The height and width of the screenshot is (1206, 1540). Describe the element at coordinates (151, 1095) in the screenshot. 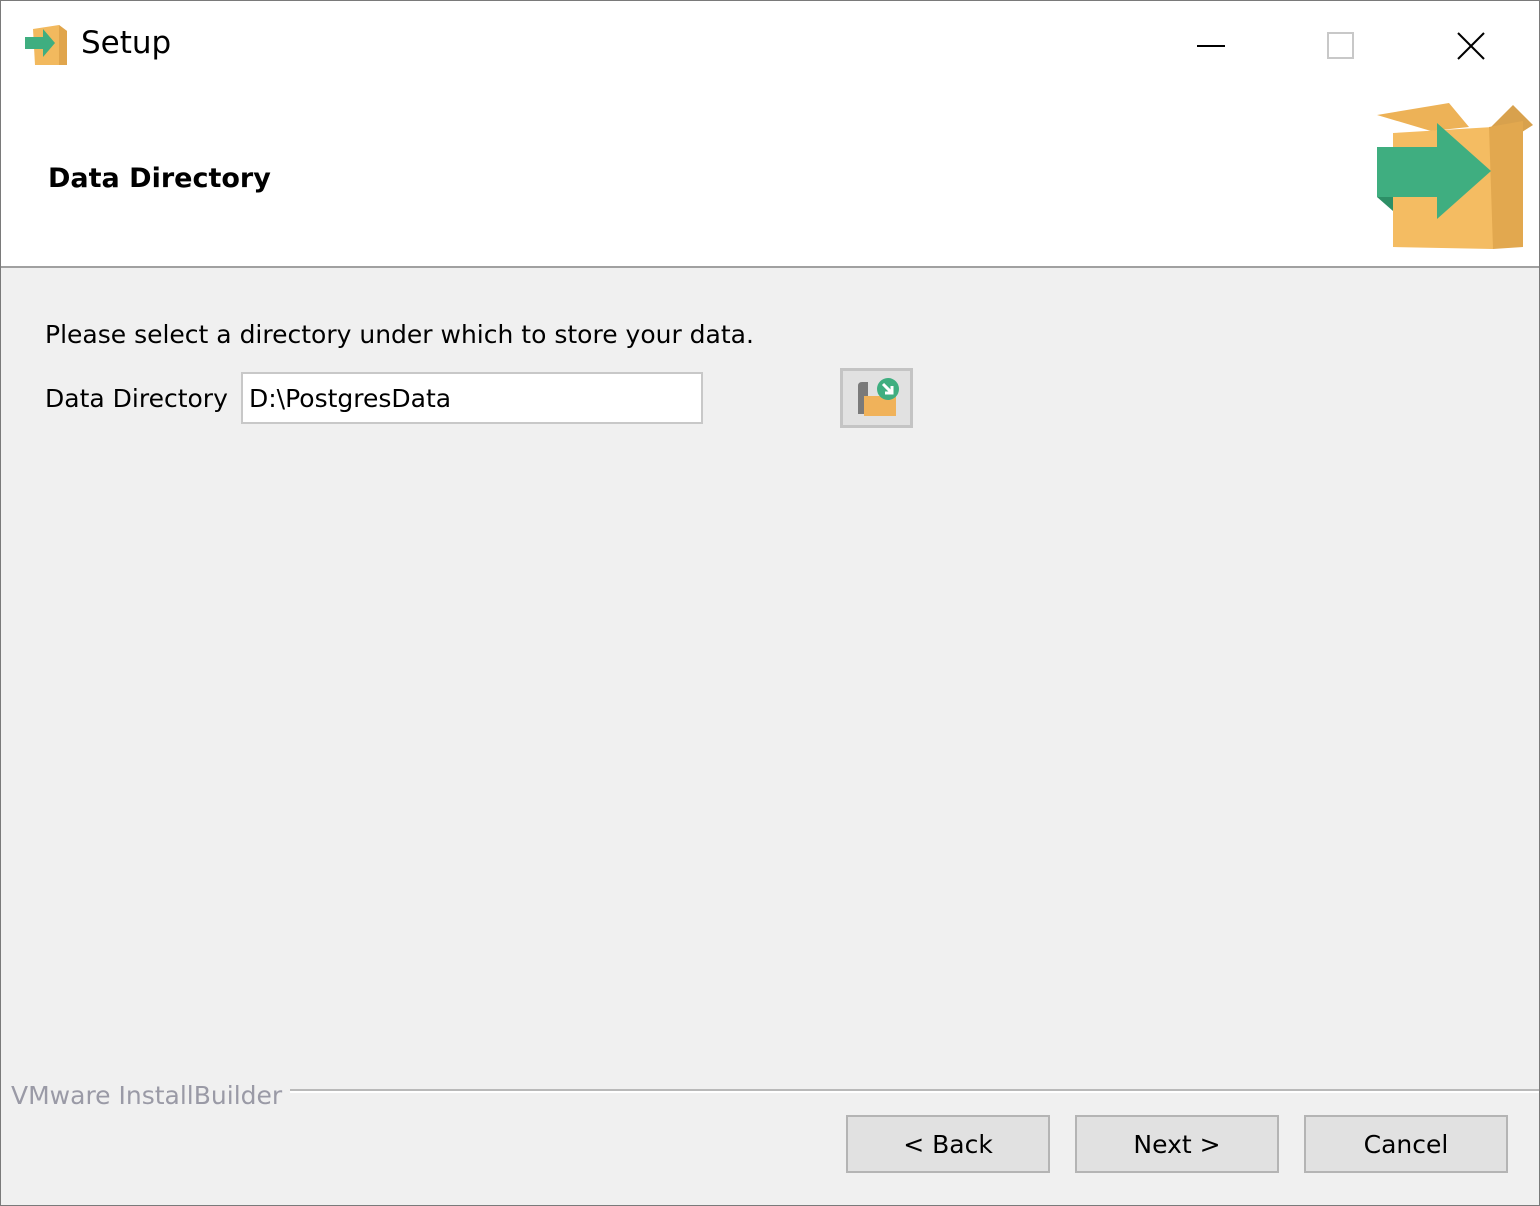

I see `brand-label: VMware InstallBuilder` at that location.